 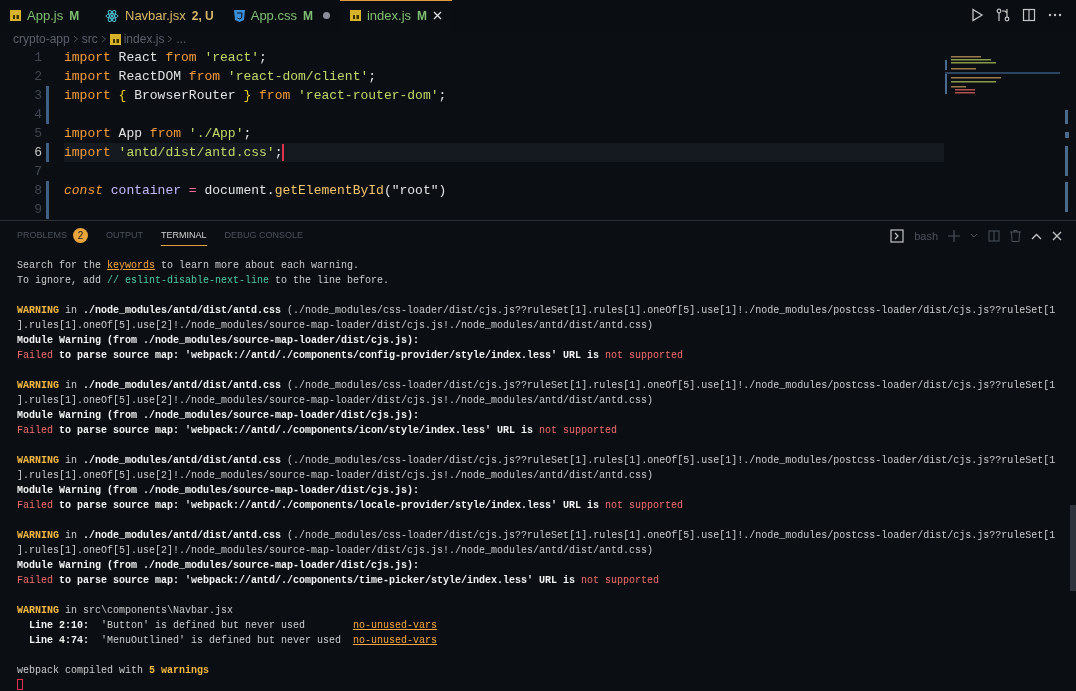 What do you see at coordinates (1036, 236) in the screenshot?
I see `chevron-up-icon` at bounding box center [1036, 236].